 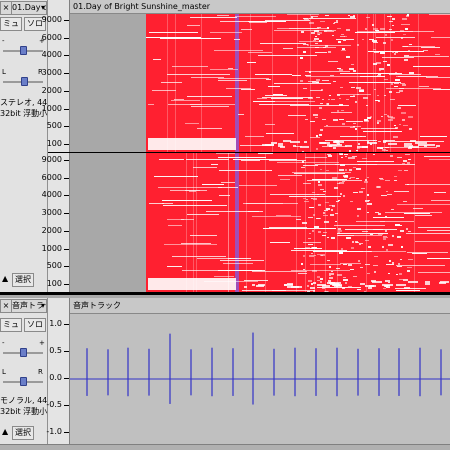 What do you see at coordinates (56, 222) in the screenshot?
I see `frequency-ruler-right-channel: 9000 6000 4000 3000 2000 1000 500 100` at bounding box center [56, 222].